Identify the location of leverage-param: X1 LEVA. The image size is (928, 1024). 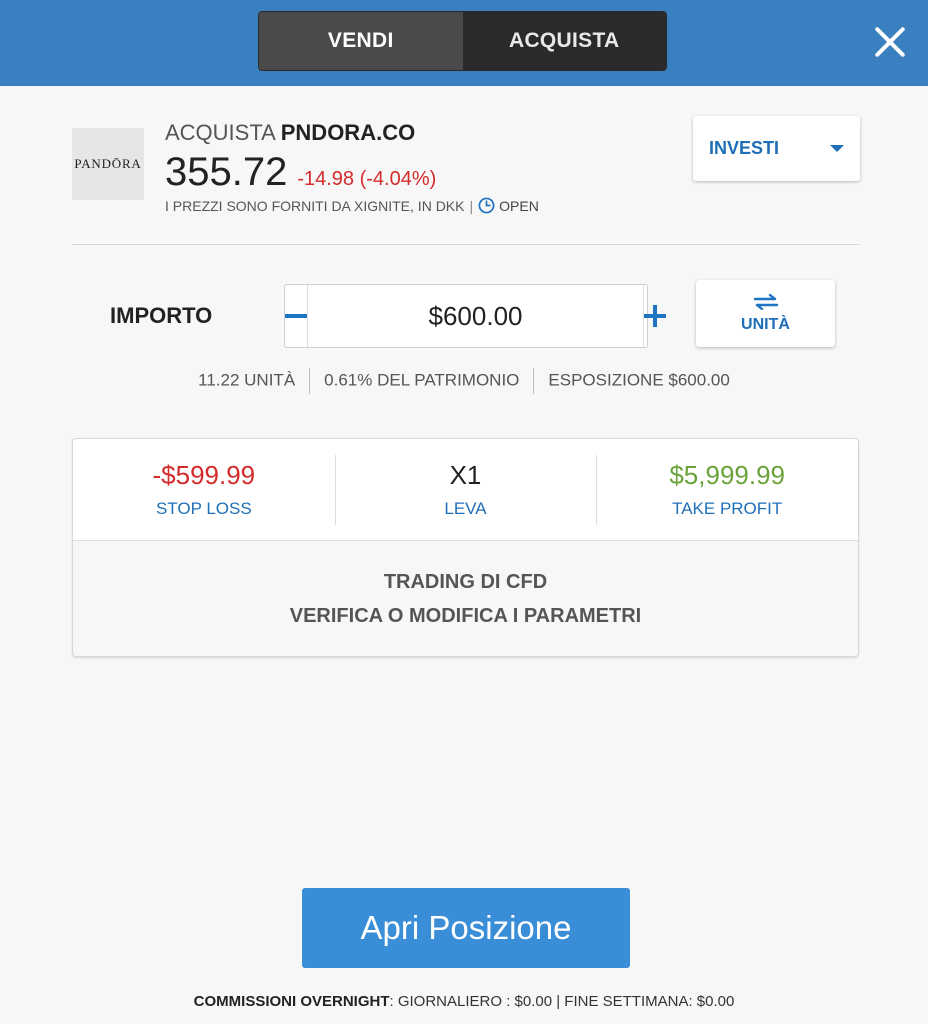
(465, 489).